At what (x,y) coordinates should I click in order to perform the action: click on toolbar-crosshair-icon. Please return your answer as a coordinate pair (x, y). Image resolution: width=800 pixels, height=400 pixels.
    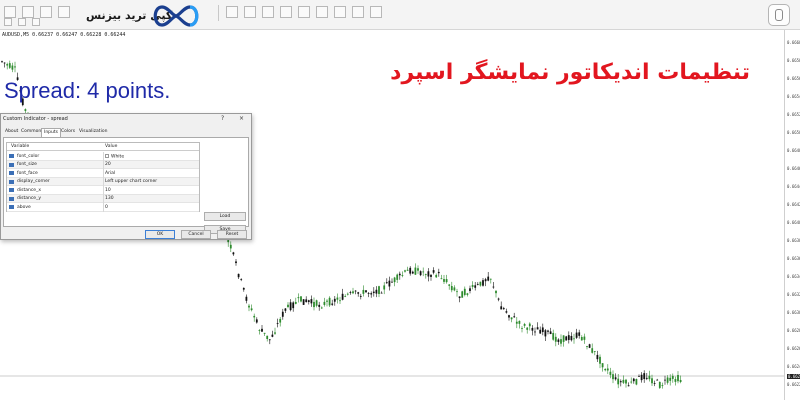
    Looking at the image, I should click on (28, 12).